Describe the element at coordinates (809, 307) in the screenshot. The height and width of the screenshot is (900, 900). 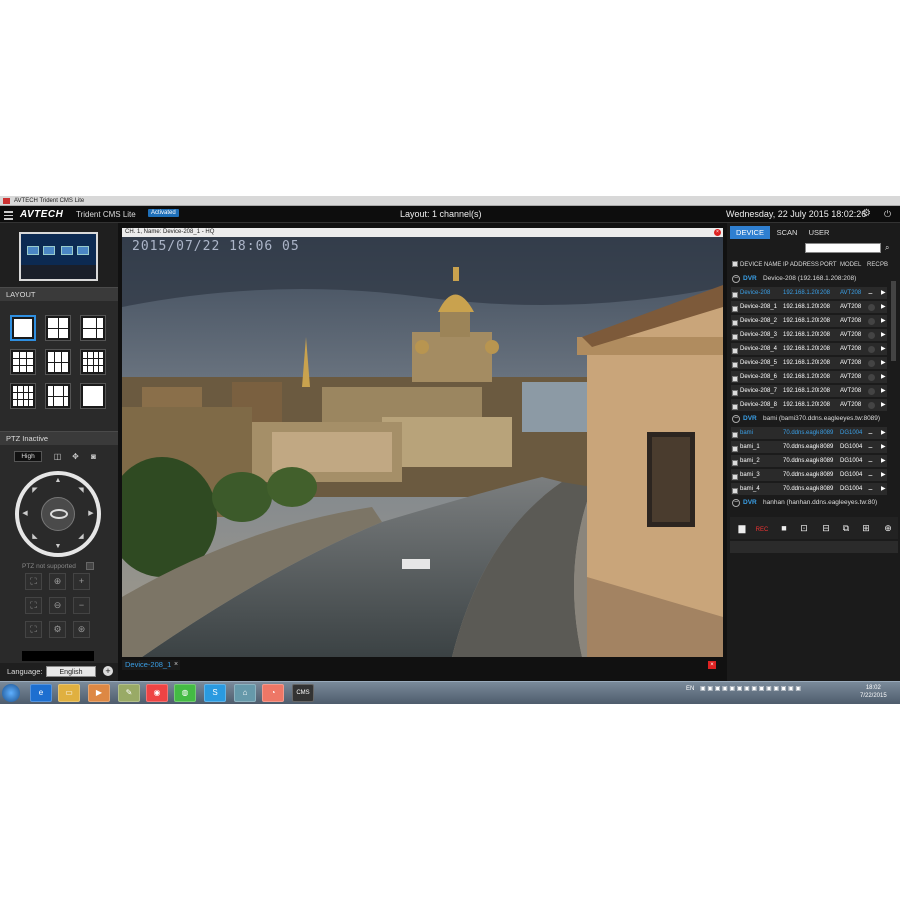
I see `table-row: Device-208_1 192.168.1.208 208 AVT208 ▶` at that location.